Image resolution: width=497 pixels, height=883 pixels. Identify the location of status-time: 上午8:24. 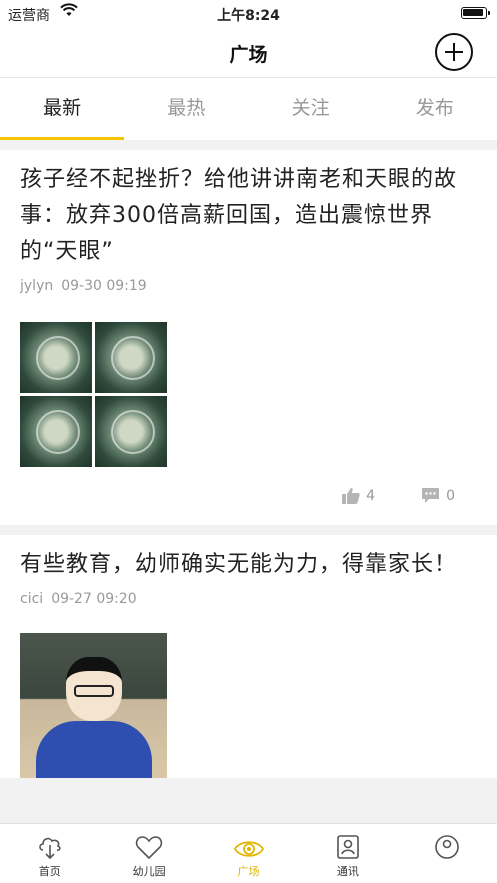
(248, 16).